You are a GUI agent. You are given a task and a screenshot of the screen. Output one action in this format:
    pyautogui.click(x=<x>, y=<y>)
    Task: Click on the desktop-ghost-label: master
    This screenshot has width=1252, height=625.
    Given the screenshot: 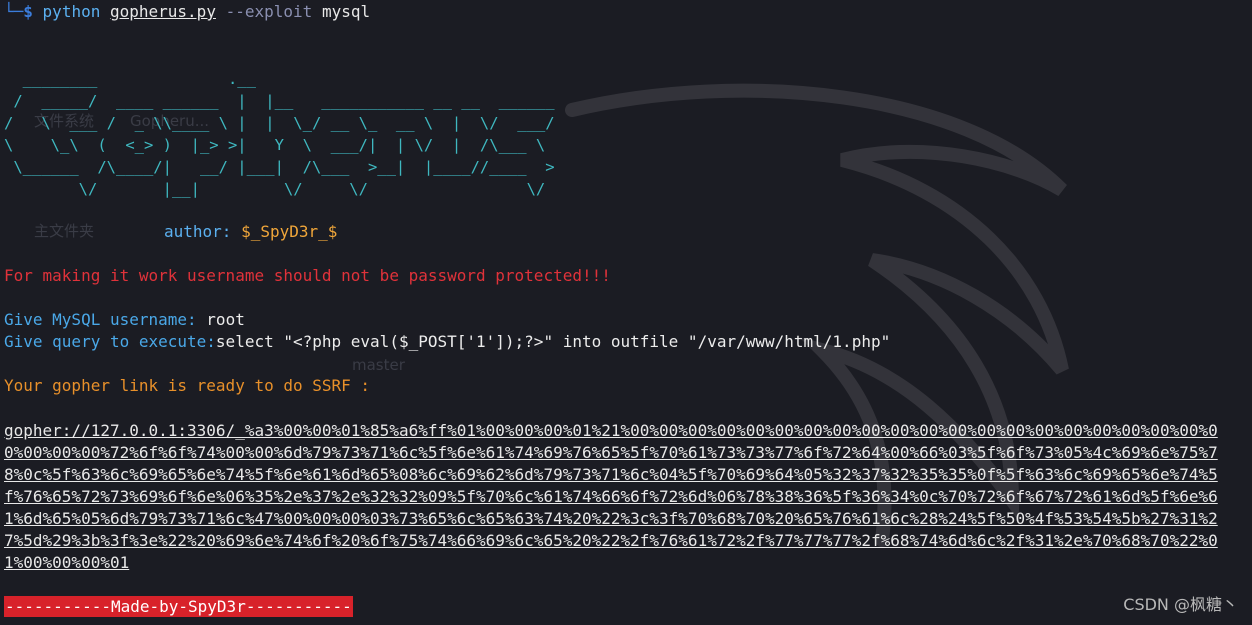 What is the action you would take?
    pyautogui.click(x=378, y=365)
    